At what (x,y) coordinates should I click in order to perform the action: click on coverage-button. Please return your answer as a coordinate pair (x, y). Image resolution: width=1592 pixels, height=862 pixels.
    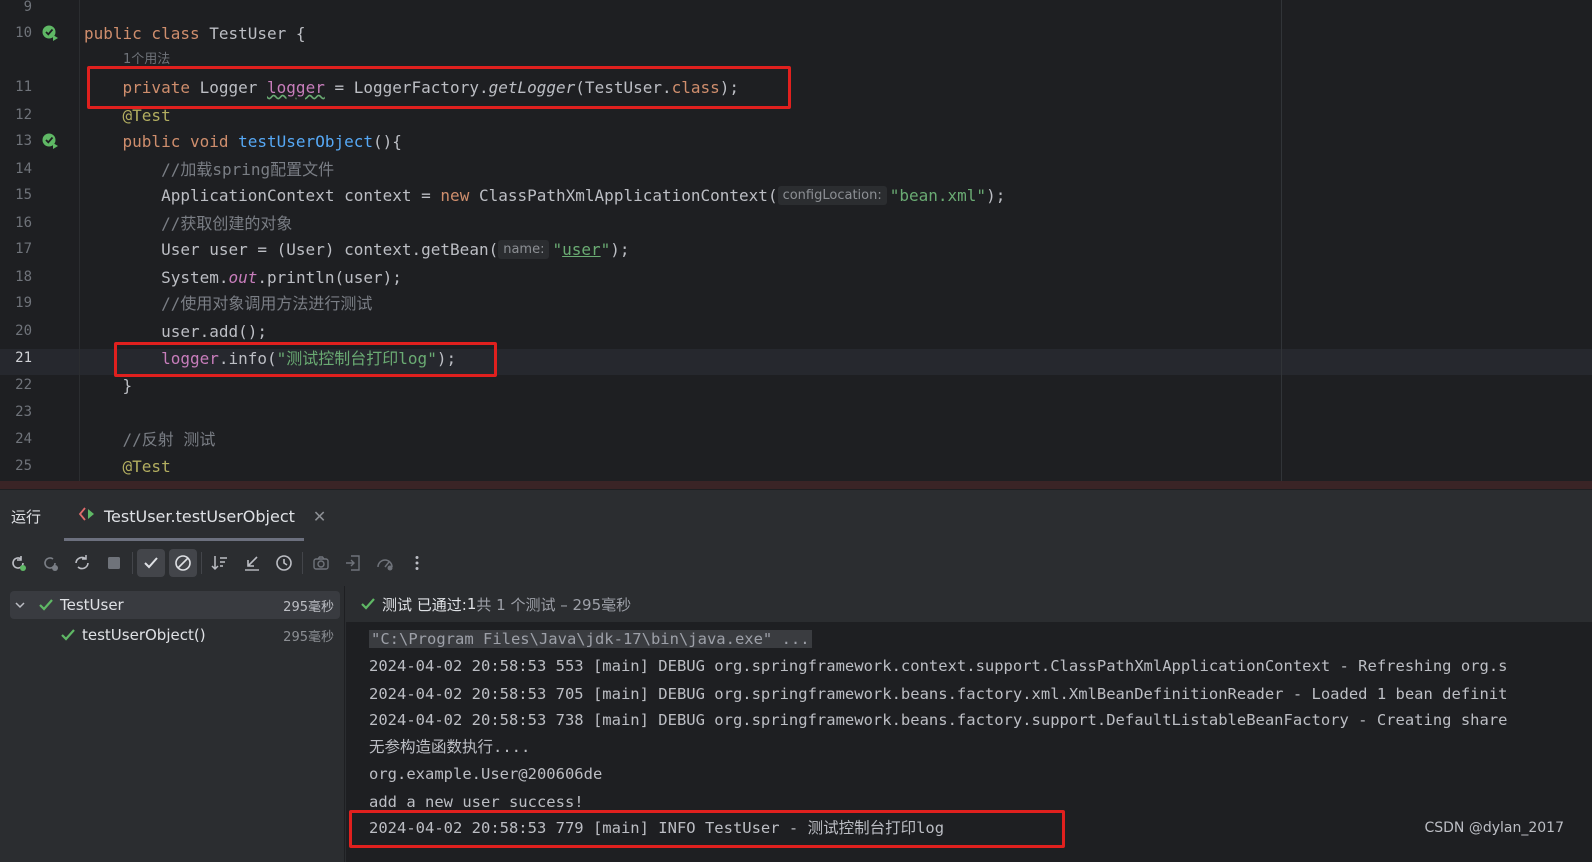
    Looking at the image, I should click on (385, 563).